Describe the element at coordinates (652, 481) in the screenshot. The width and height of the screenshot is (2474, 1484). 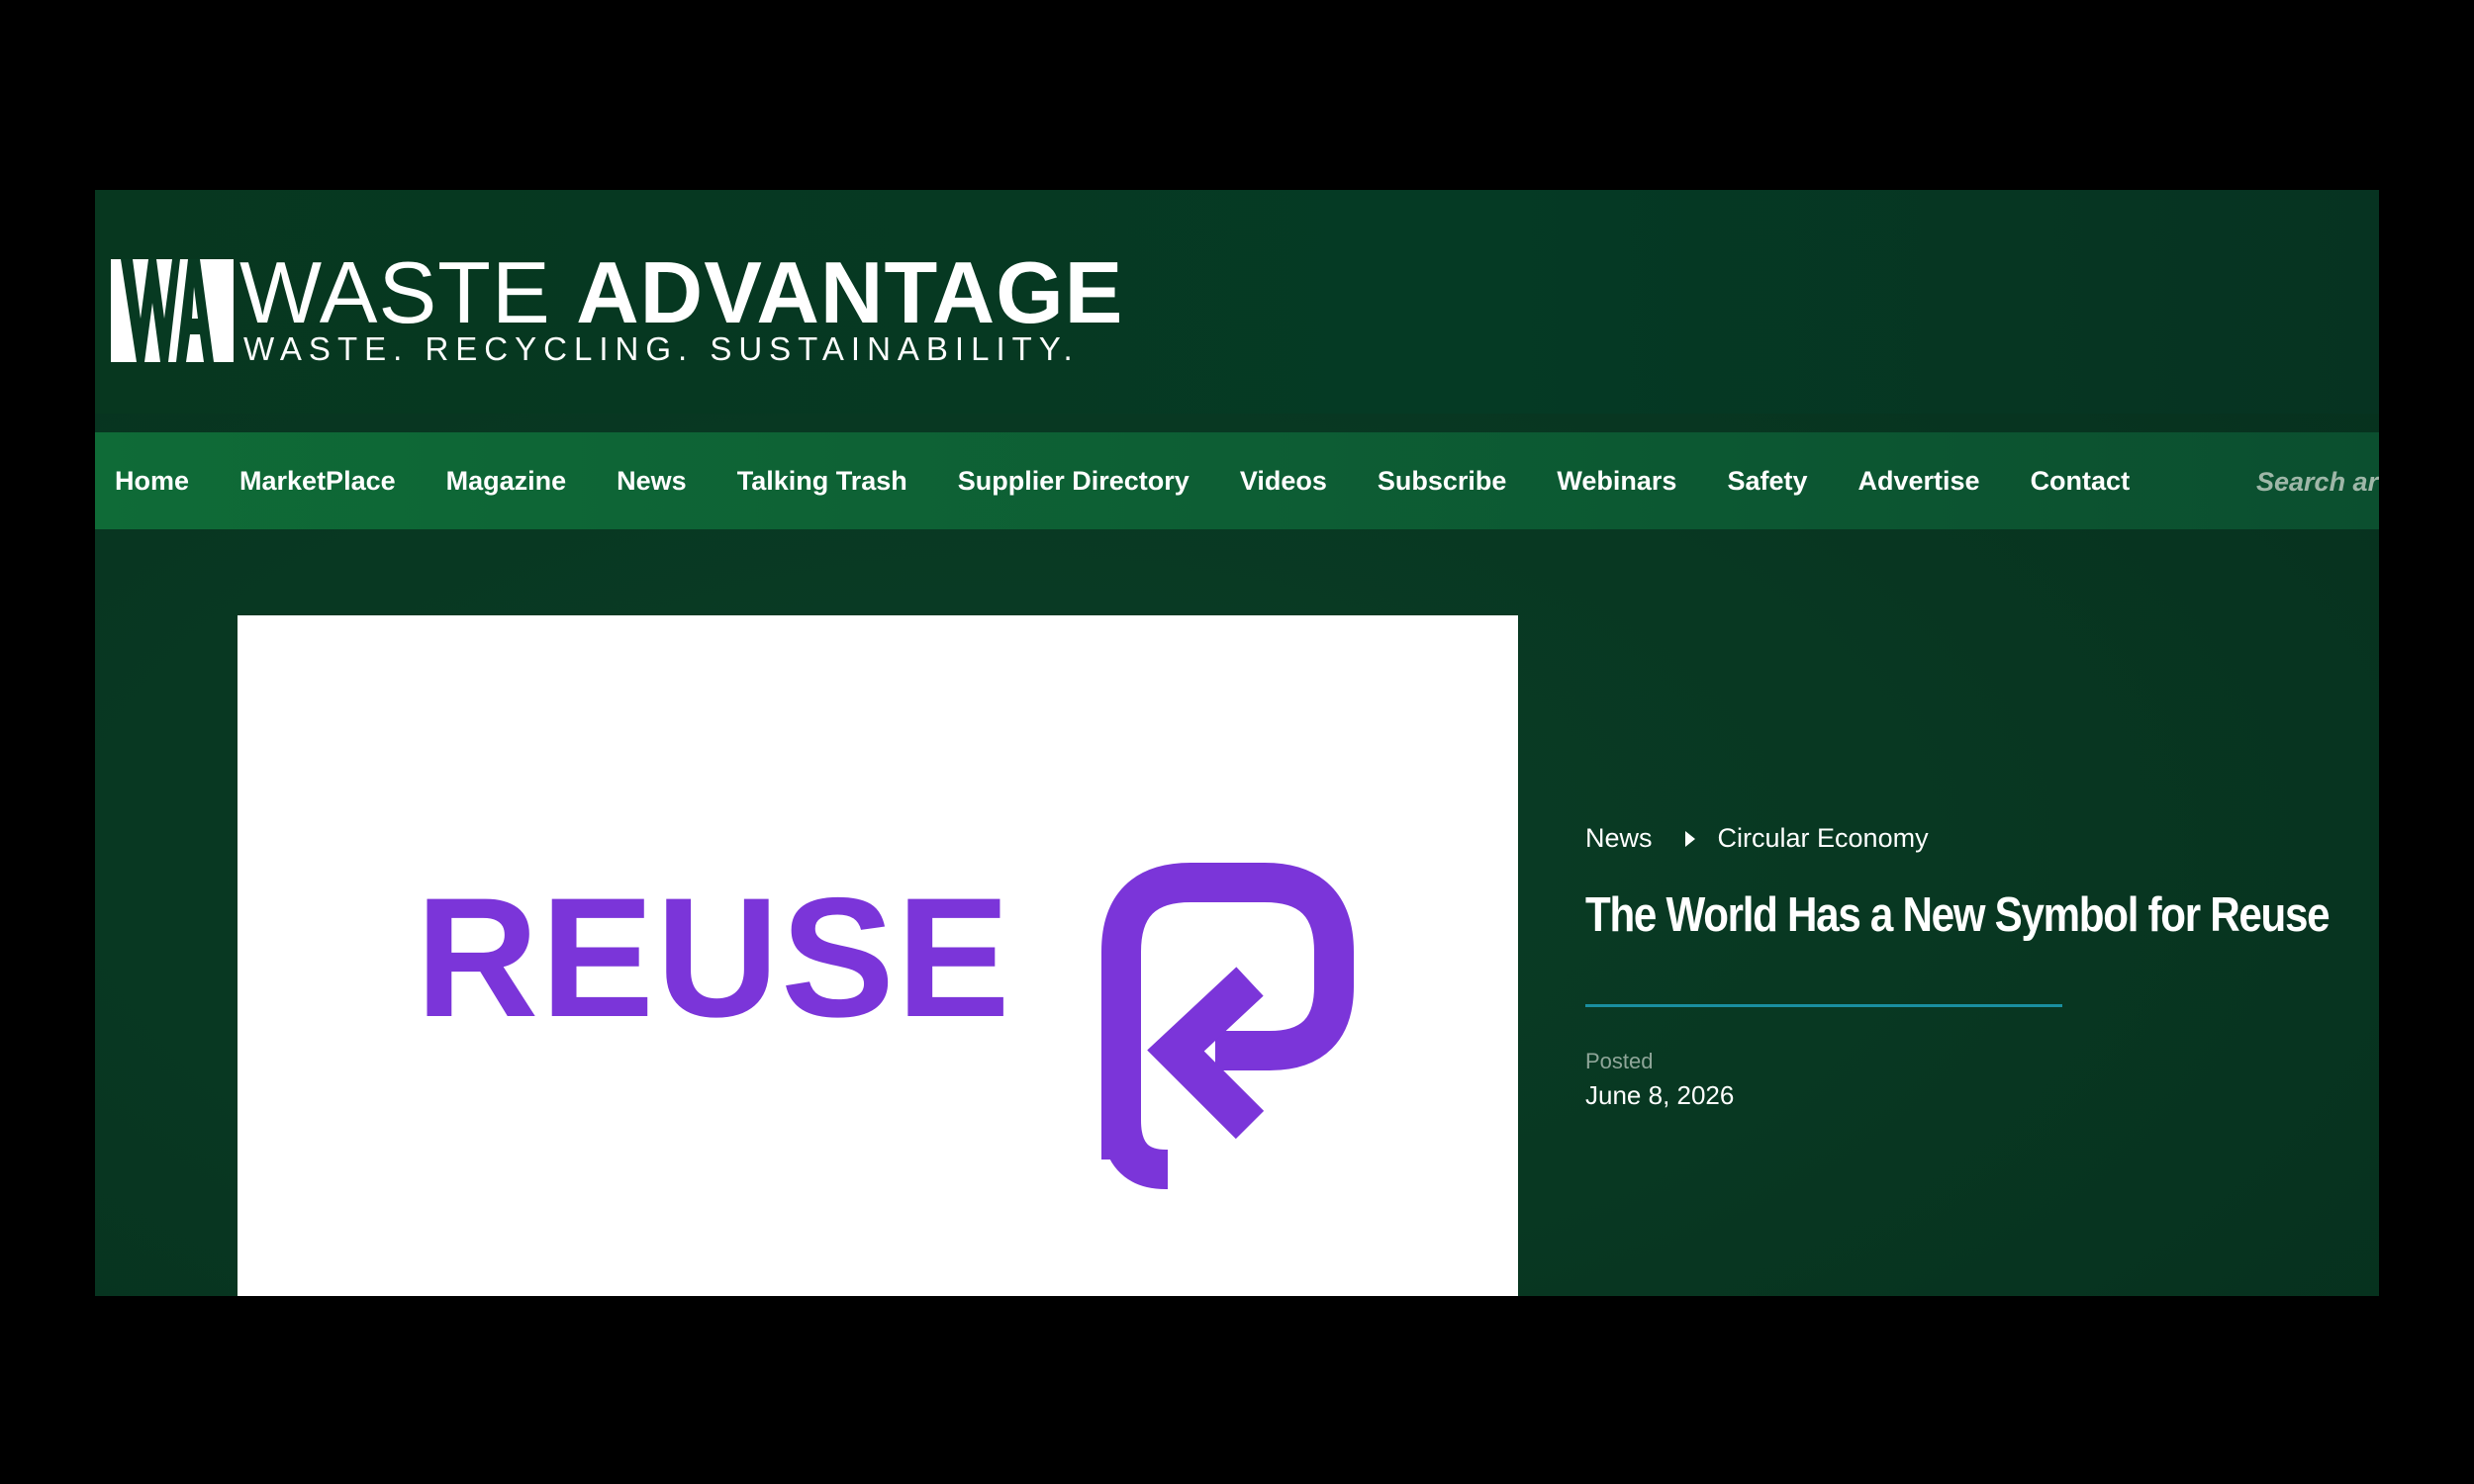
I see `nav-item-news: News` at that location.